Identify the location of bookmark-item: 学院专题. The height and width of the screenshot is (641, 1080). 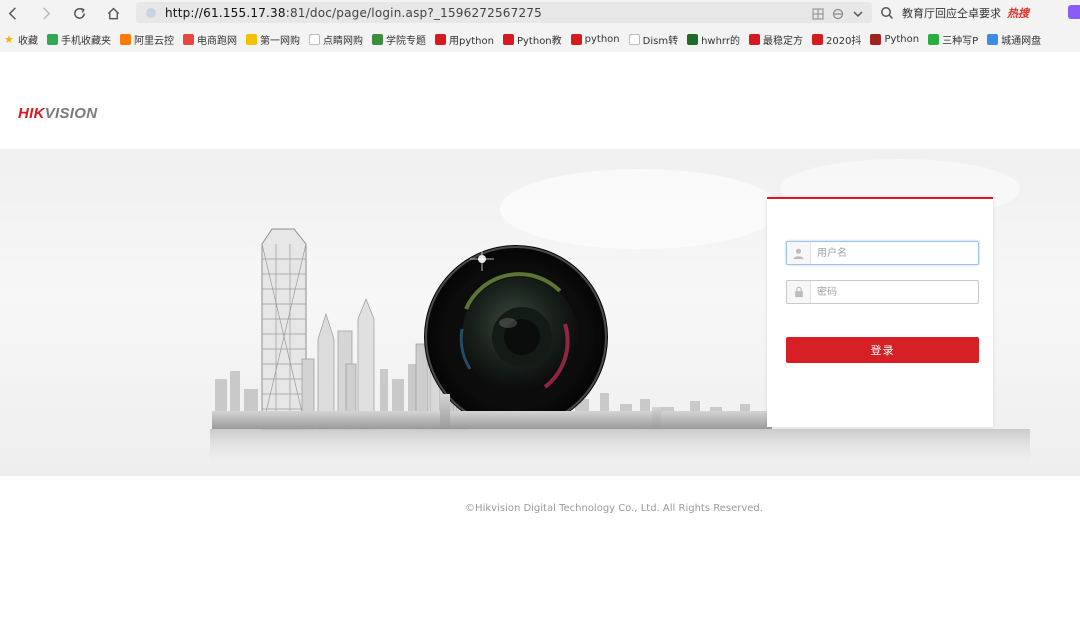
(399, 39).